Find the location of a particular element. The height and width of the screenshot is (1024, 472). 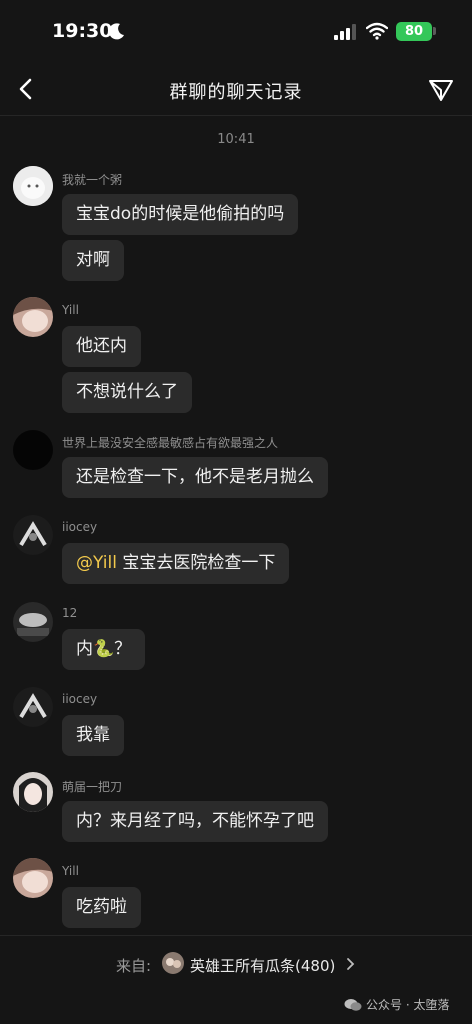

message-bubble: 吃药啦 is located at coordinates (101, 907).